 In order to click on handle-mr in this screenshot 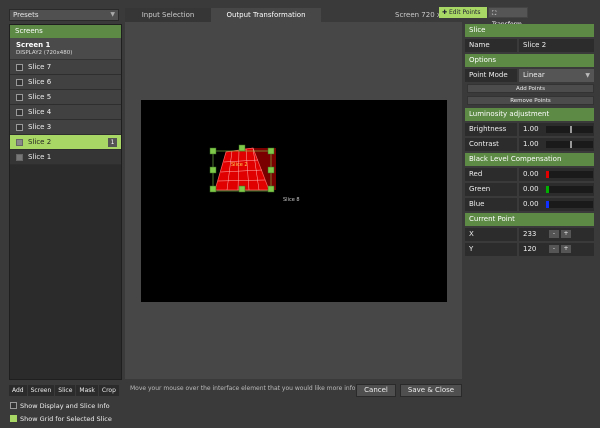, I will do `click(271, 170)`.